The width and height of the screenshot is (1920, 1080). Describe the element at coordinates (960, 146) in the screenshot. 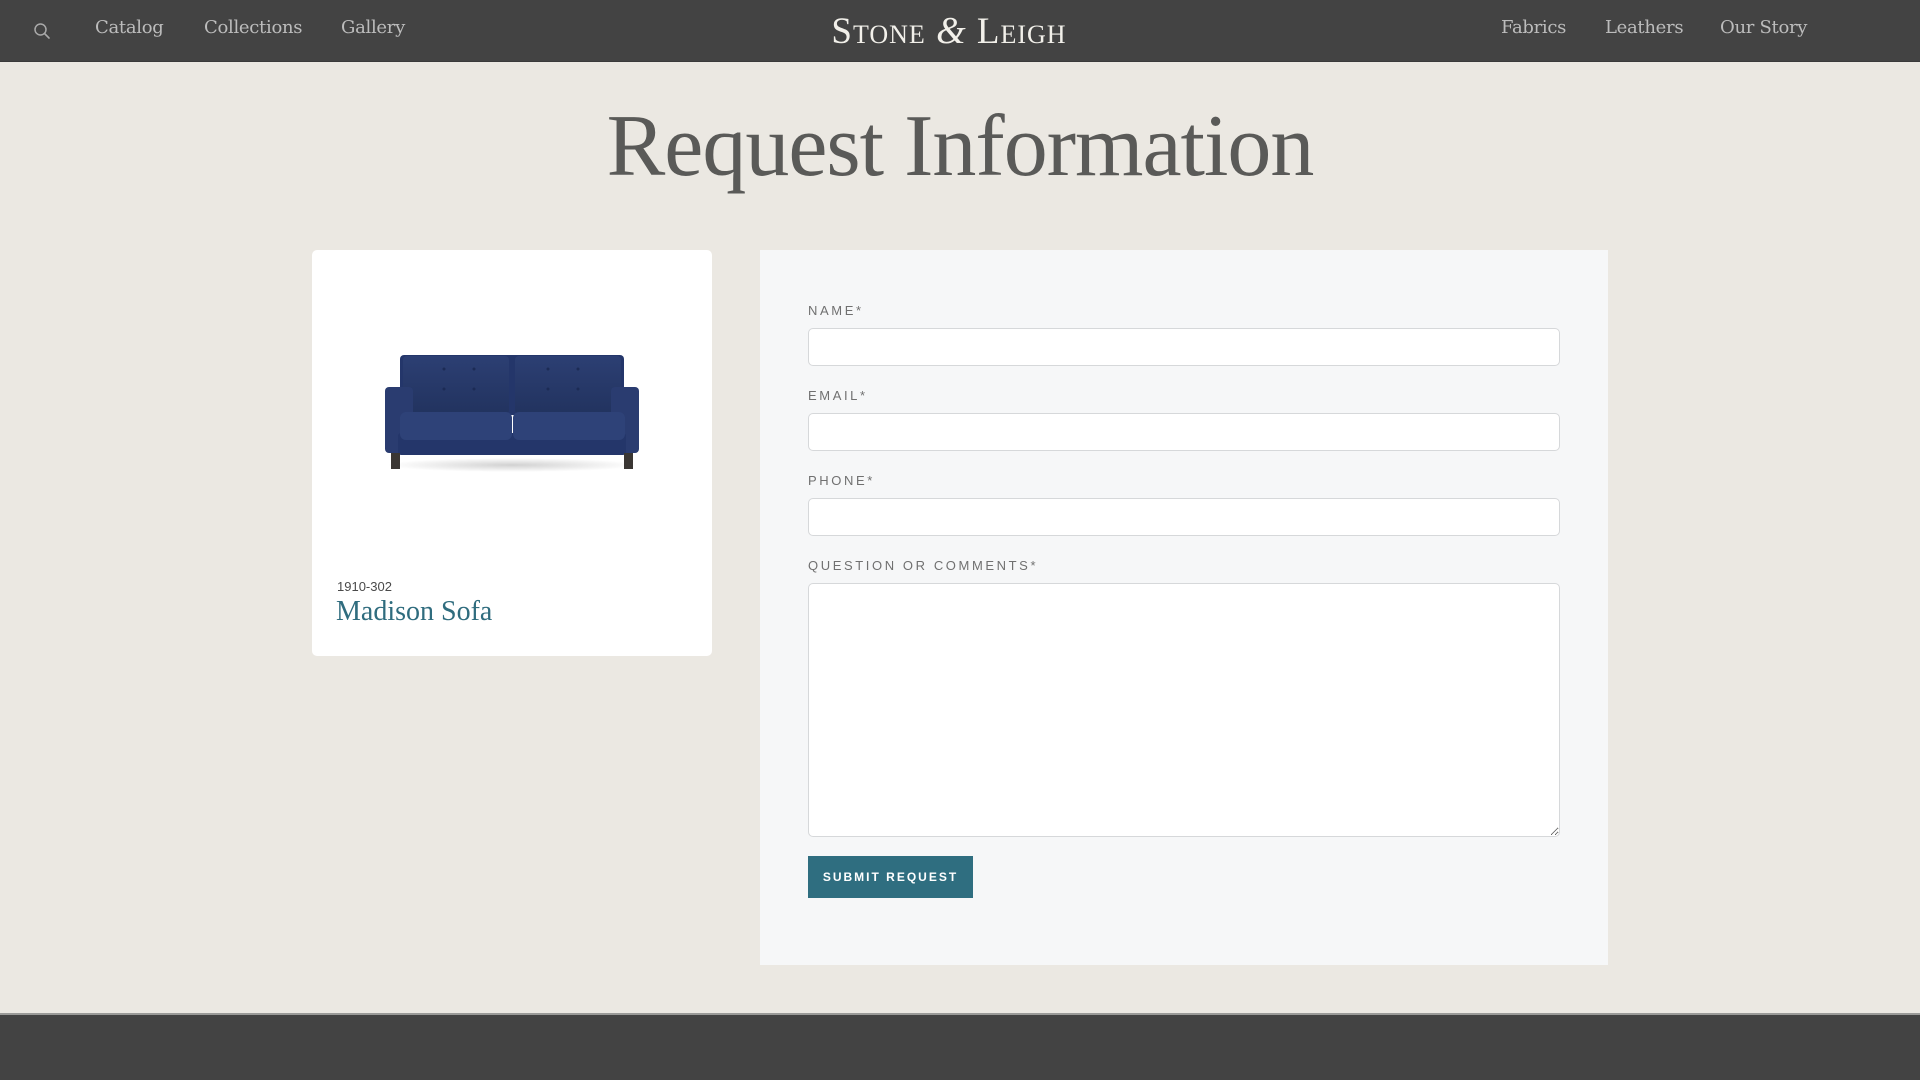

I see `page-title: Request Information` at that location.